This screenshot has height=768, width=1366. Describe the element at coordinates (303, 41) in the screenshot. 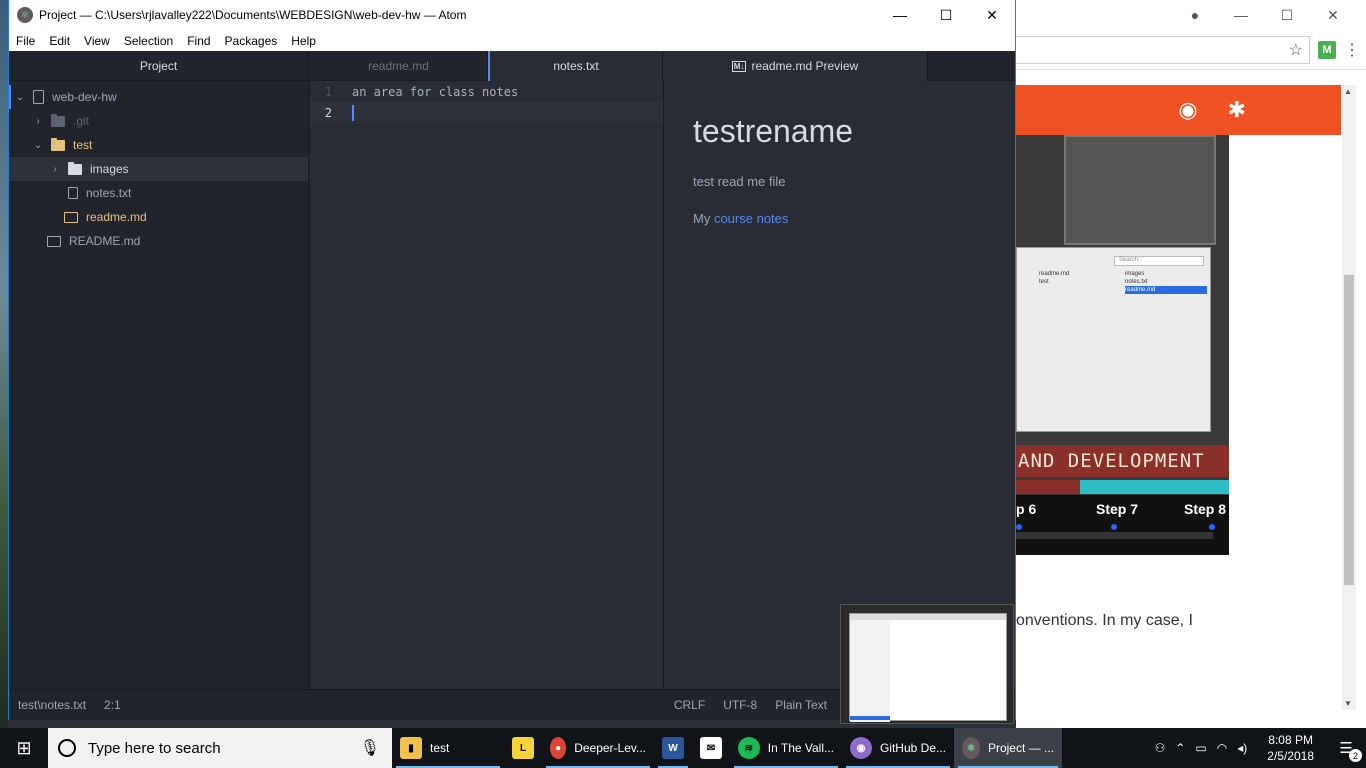

I see `menu-help: Help` at that location.